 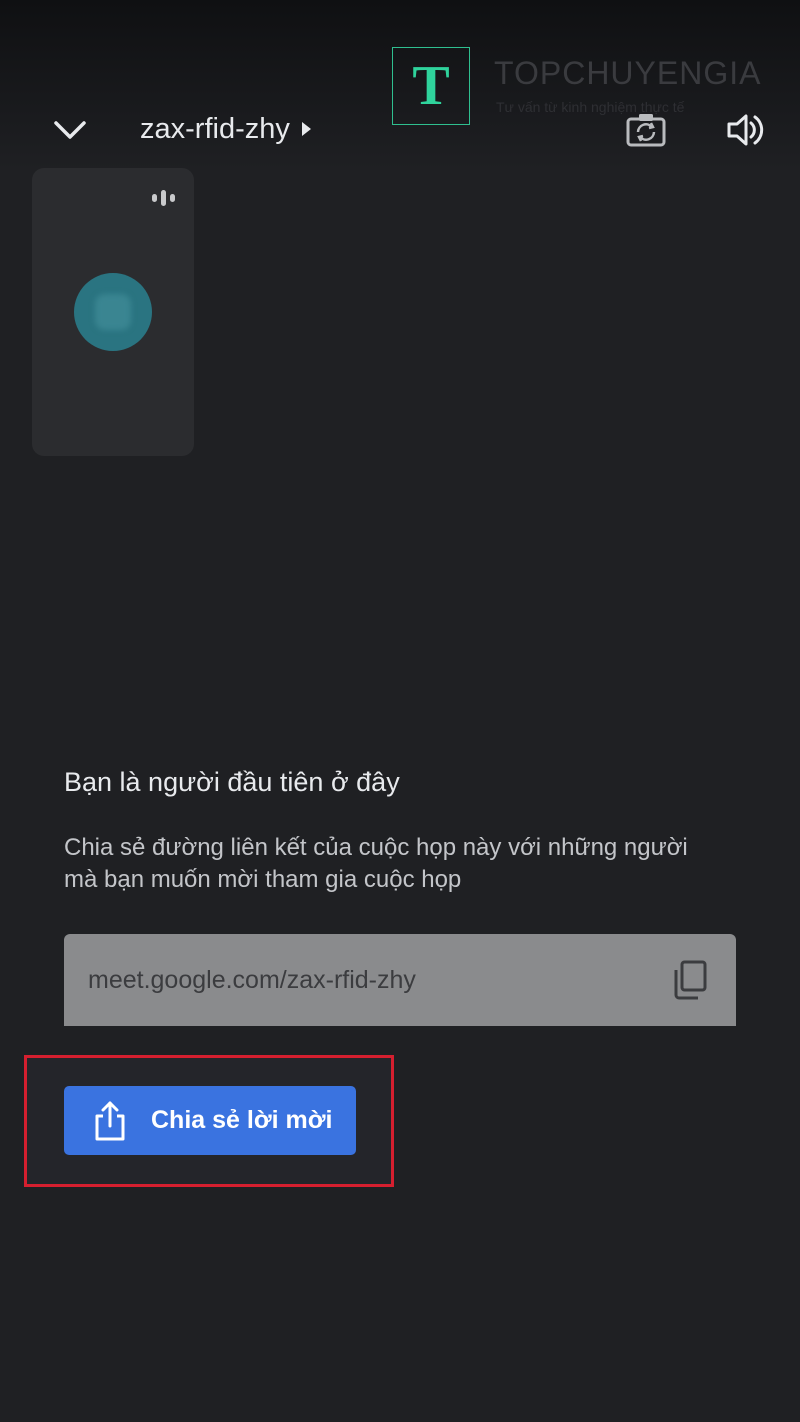 I want to click on meeting-code: zax-rfid-zhy, so click(x=215, y=128).